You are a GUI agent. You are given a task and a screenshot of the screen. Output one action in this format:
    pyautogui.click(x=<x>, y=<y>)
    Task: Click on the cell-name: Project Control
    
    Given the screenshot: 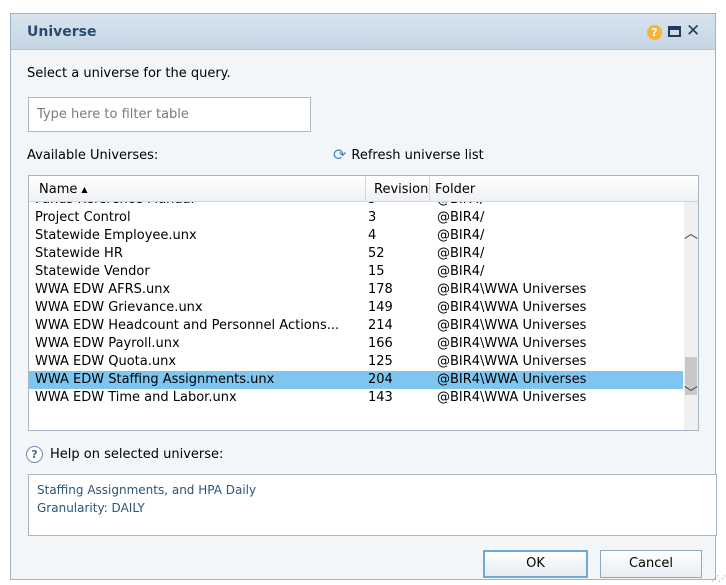 What is the action you would take?
    pyautogui.click(x=83, y=217)
    